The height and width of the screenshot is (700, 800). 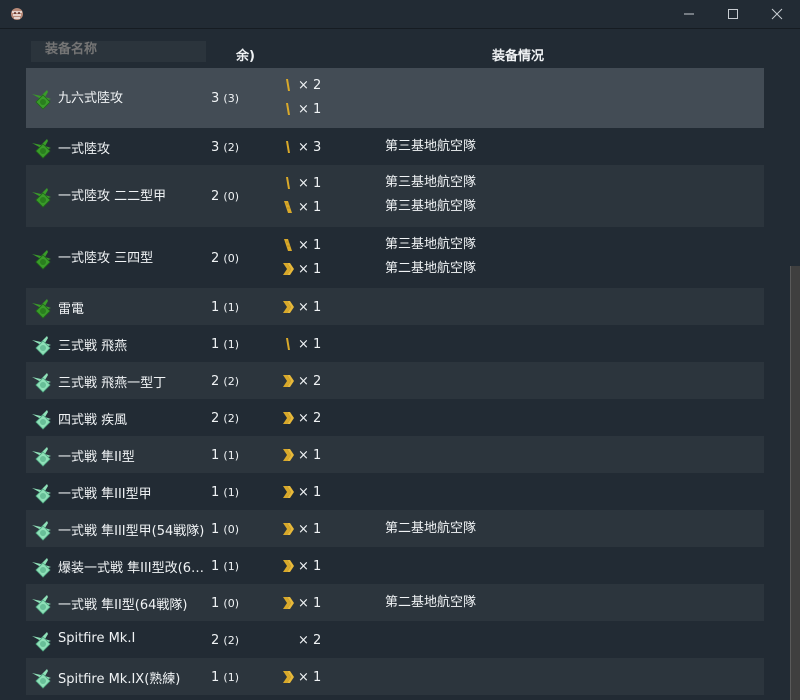 What do you see at coordinates (518, 54) in the screenshot?
I see `column-header-equip-status: 装备情况` at bounding box center [518, 54].